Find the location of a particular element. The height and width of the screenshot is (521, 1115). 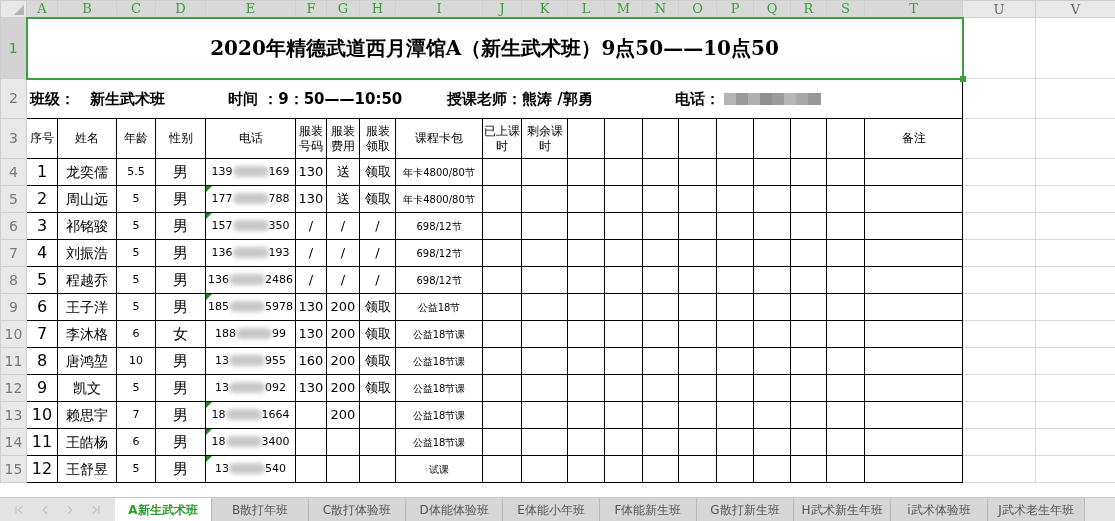

table-cell: 李沐格 is located at coordinates (87, 333).